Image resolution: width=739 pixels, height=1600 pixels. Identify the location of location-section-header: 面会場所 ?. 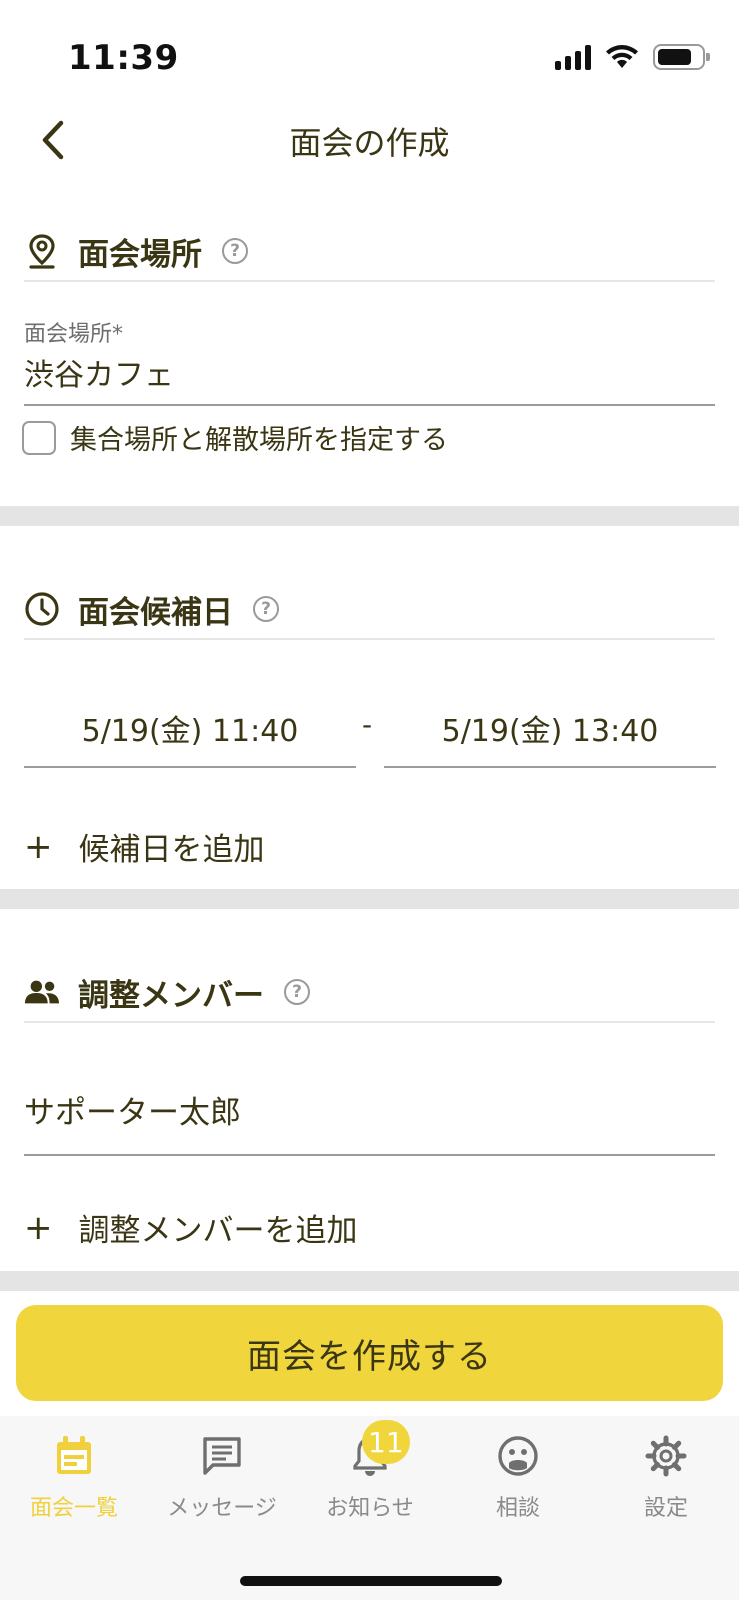
(369, 252).